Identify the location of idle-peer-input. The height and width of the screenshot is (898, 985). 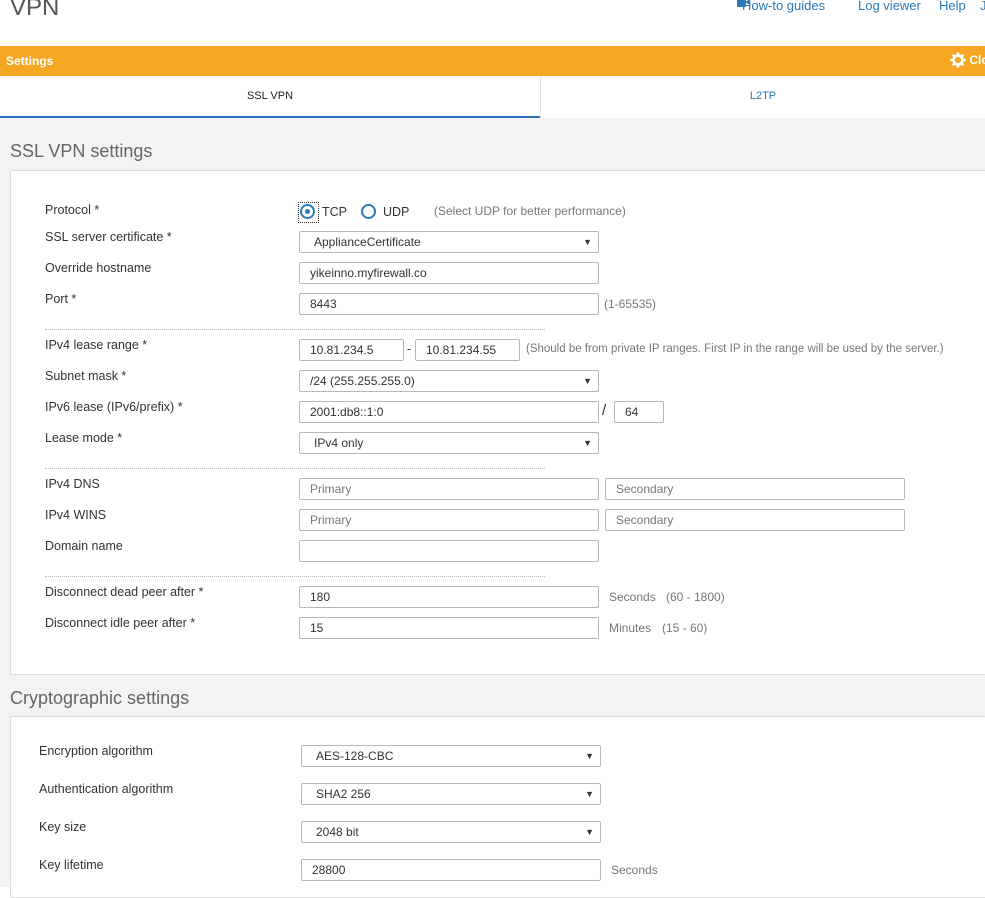
(449, 628).